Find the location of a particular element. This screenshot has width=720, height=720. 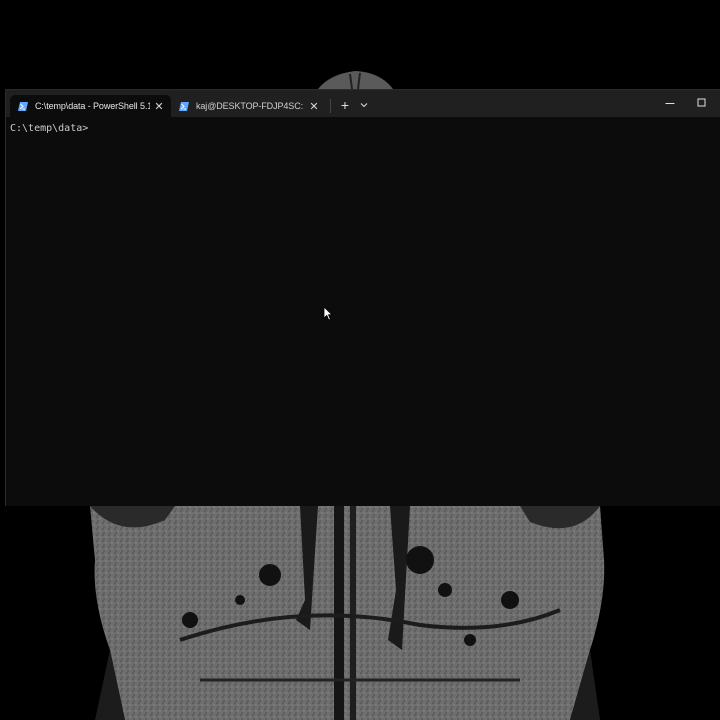

maximize-icon is located at coordinates (701, 102).